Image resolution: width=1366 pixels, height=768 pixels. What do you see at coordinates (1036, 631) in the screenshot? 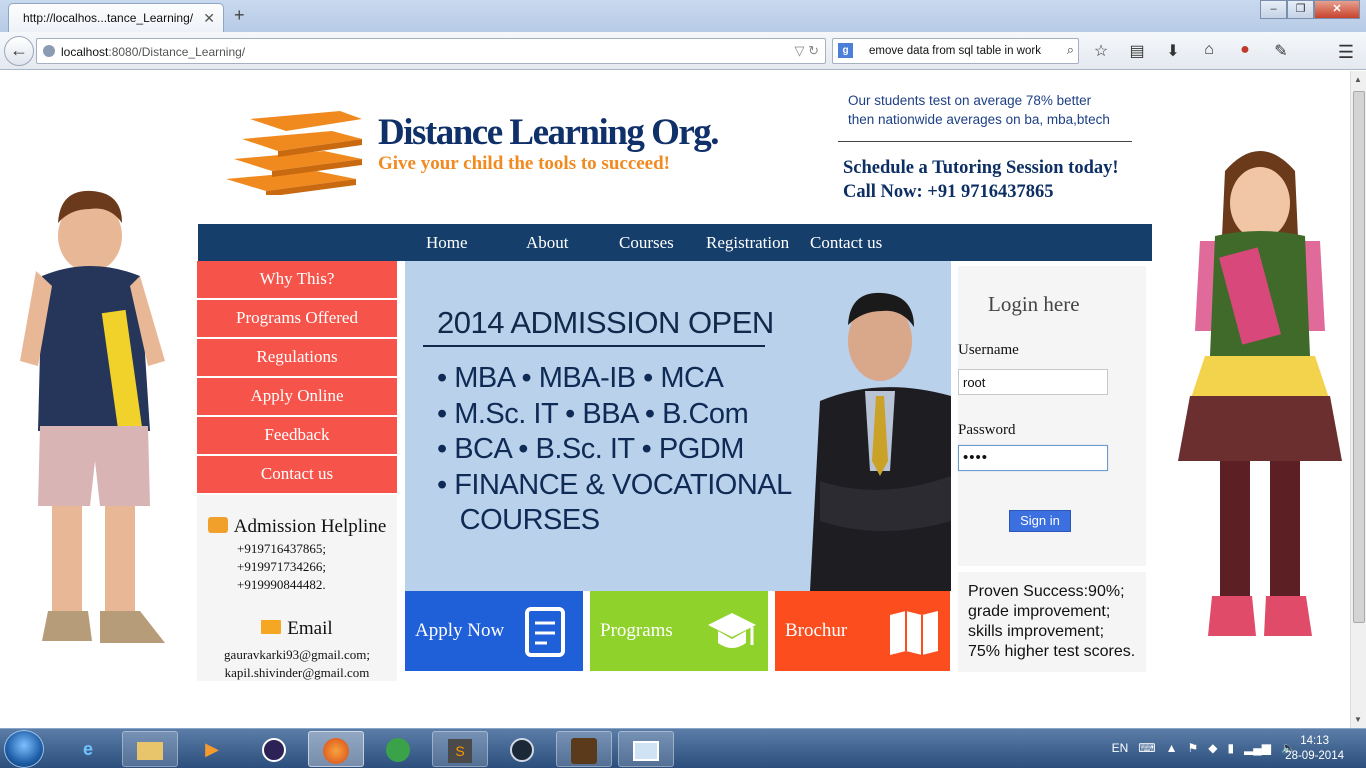
I see `proven-line: skills improvement;` at bounding box center [1036, 631].